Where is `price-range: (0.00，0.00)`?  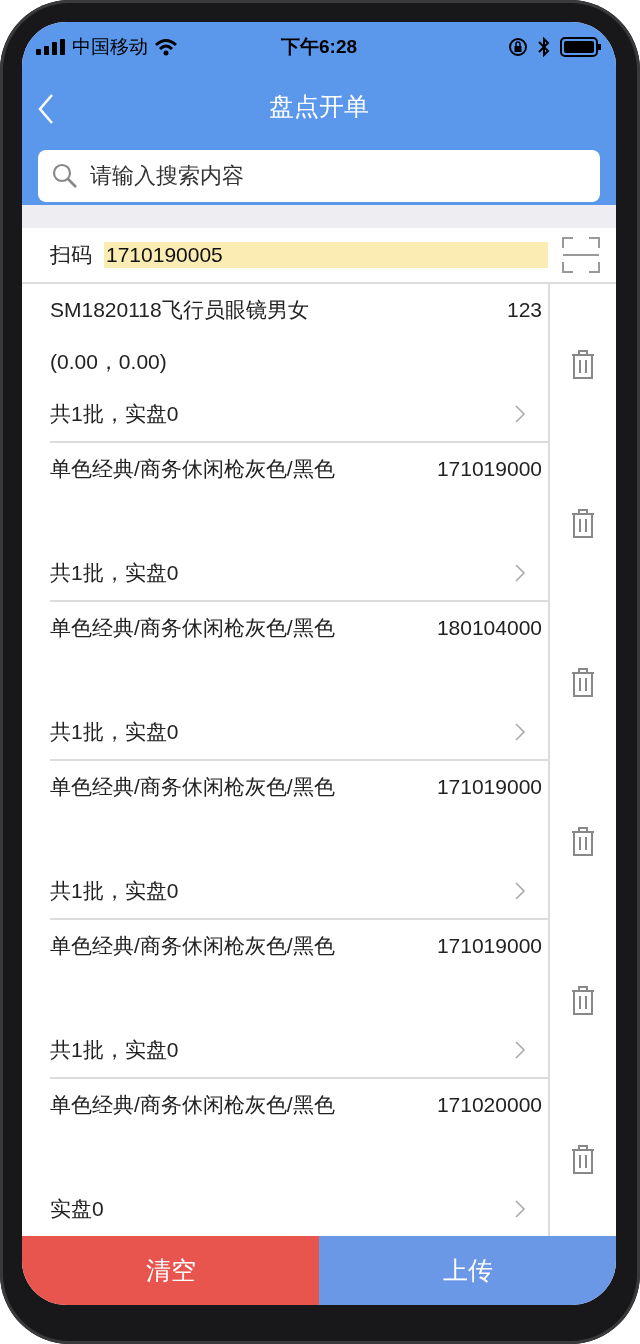
price-range: (0.00，0.00) is located at coordinates (108, 362).